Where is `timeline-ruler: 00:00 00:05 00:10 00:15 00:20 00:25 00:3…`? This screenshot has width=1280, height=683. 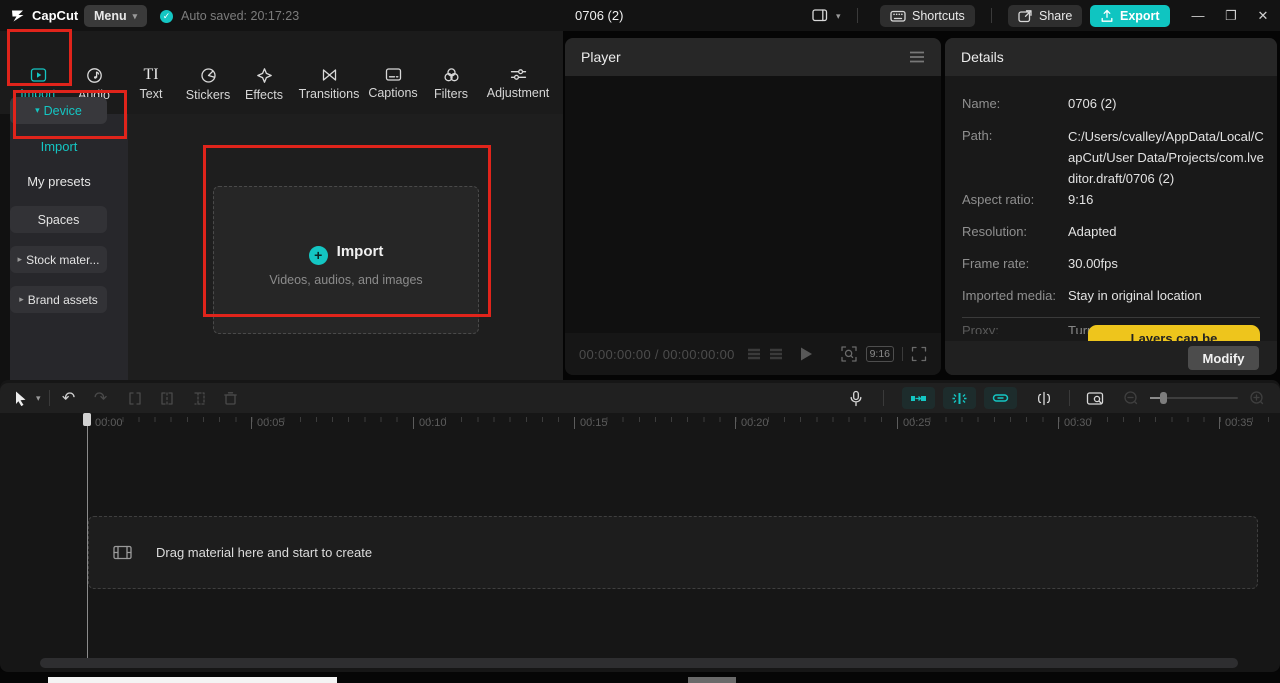
timeline-ruler: 00:00 00:05 00:10 00:15 00:20 00:25 00:3… is located at coordinates (640, 424).